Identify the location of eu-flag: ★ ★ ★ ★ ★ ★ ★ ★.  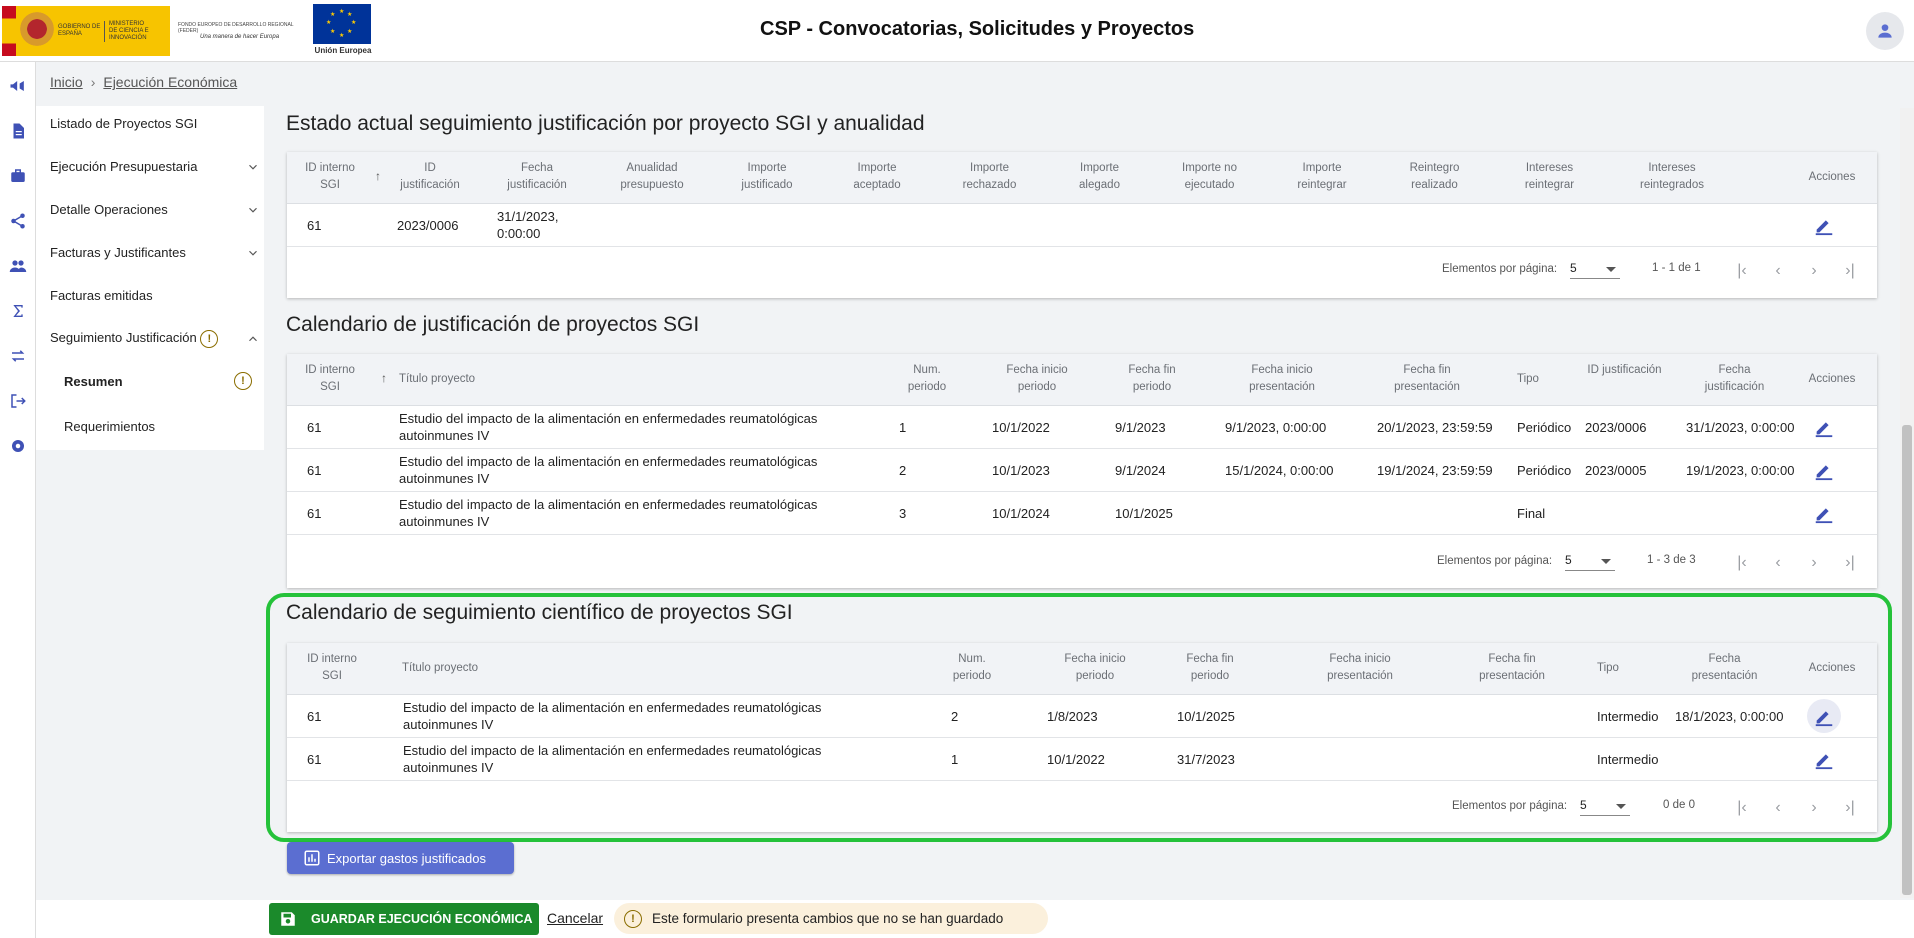
(342, 24).